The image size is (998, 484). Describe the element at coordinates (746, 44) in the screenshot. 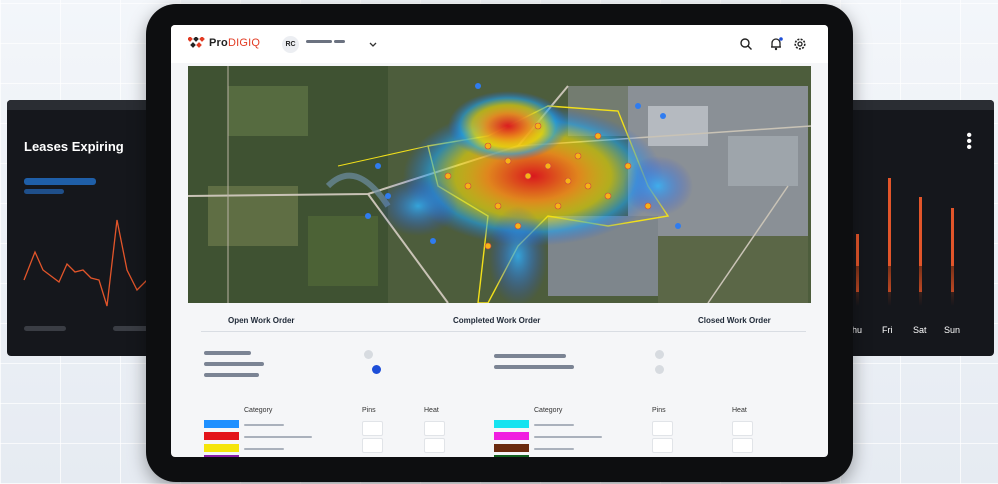

I see `search-icon` at that location.